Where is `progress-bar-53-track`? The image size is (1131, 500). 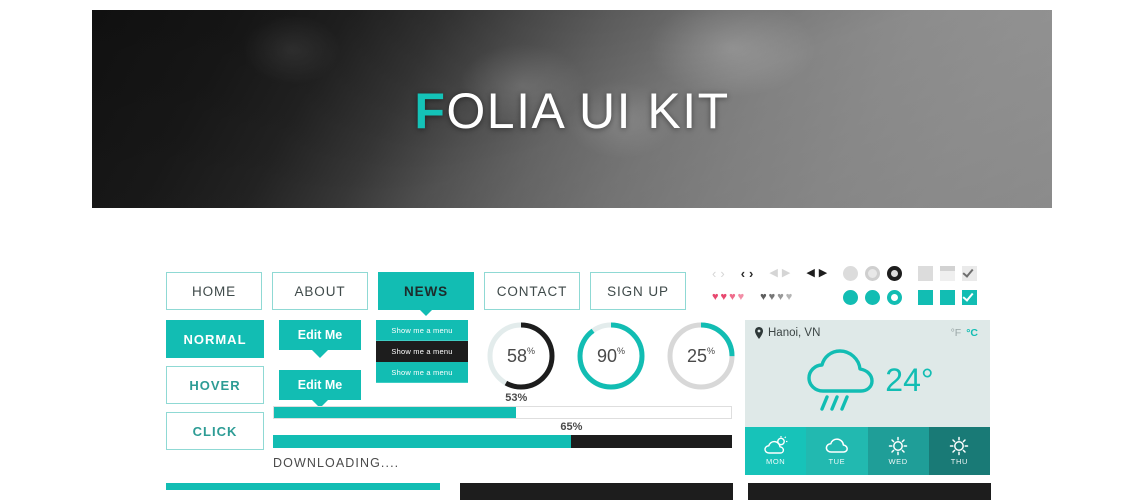 progress-bar-53-track is located at coordinates (502, 412).